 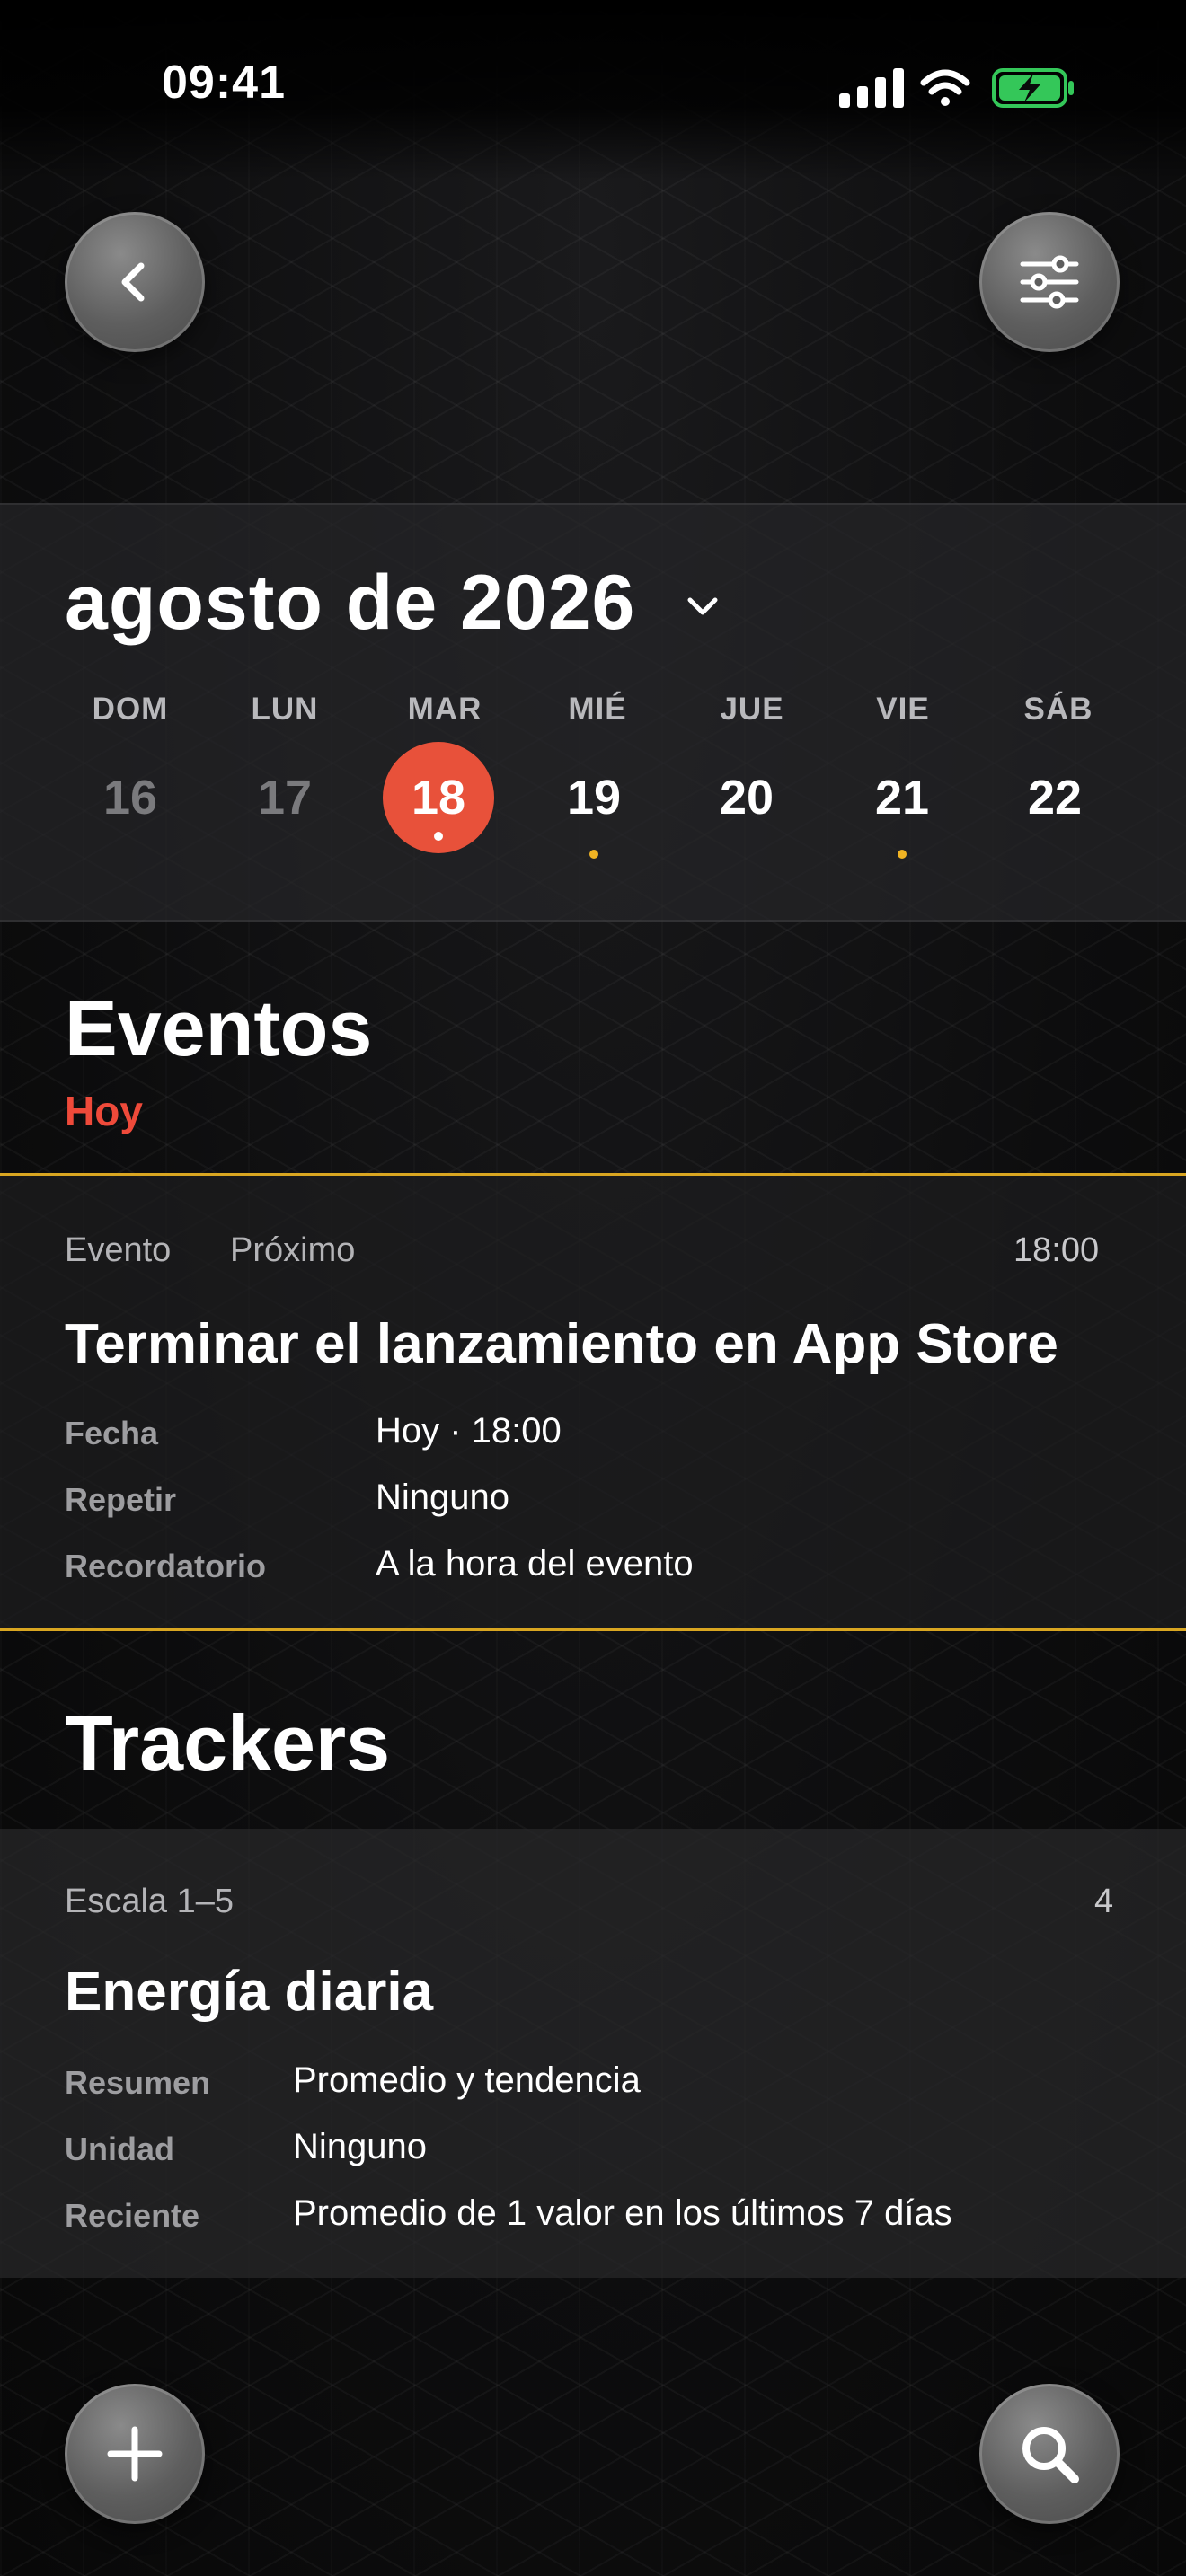 I want to click on weekday-label: LUN, so click(x=285, y=709).